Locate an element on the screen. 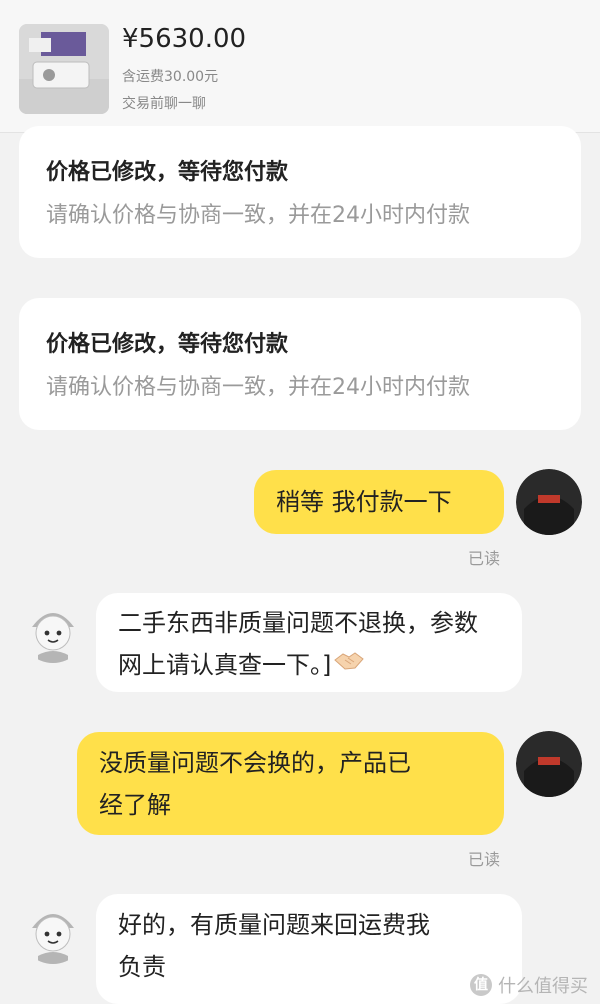  watermark-text: 什么值得买 is located at coordinates (543, 986).